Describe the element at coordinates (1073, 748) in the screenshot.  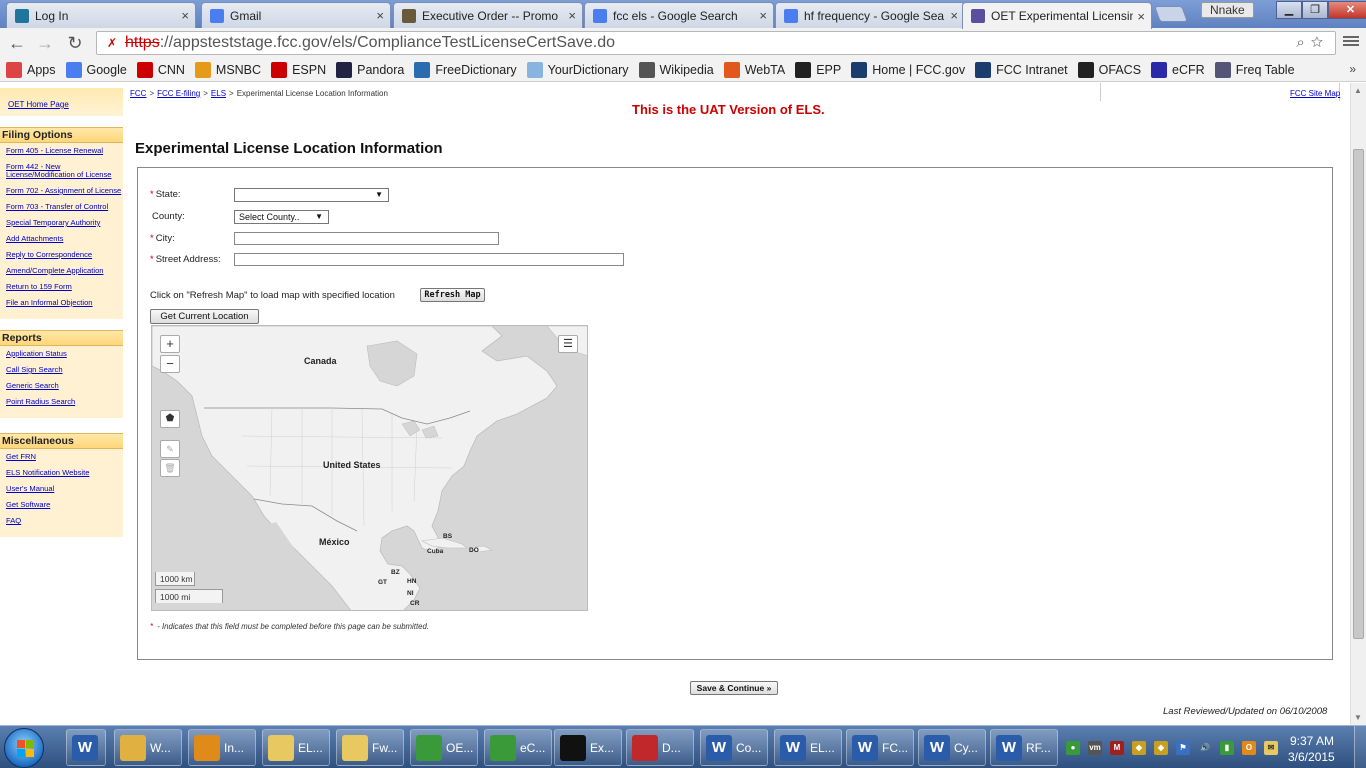
I see `chrome-tray-icon: ●` at that location.